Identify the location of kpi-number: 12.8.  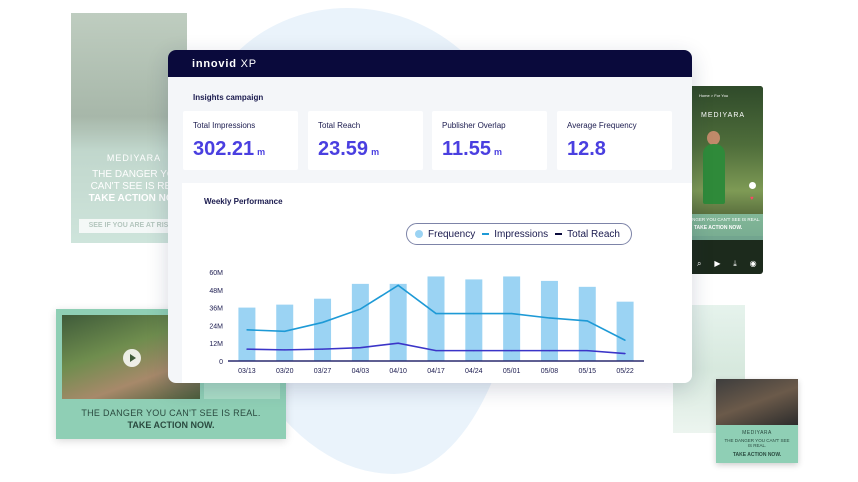
(586, 149).